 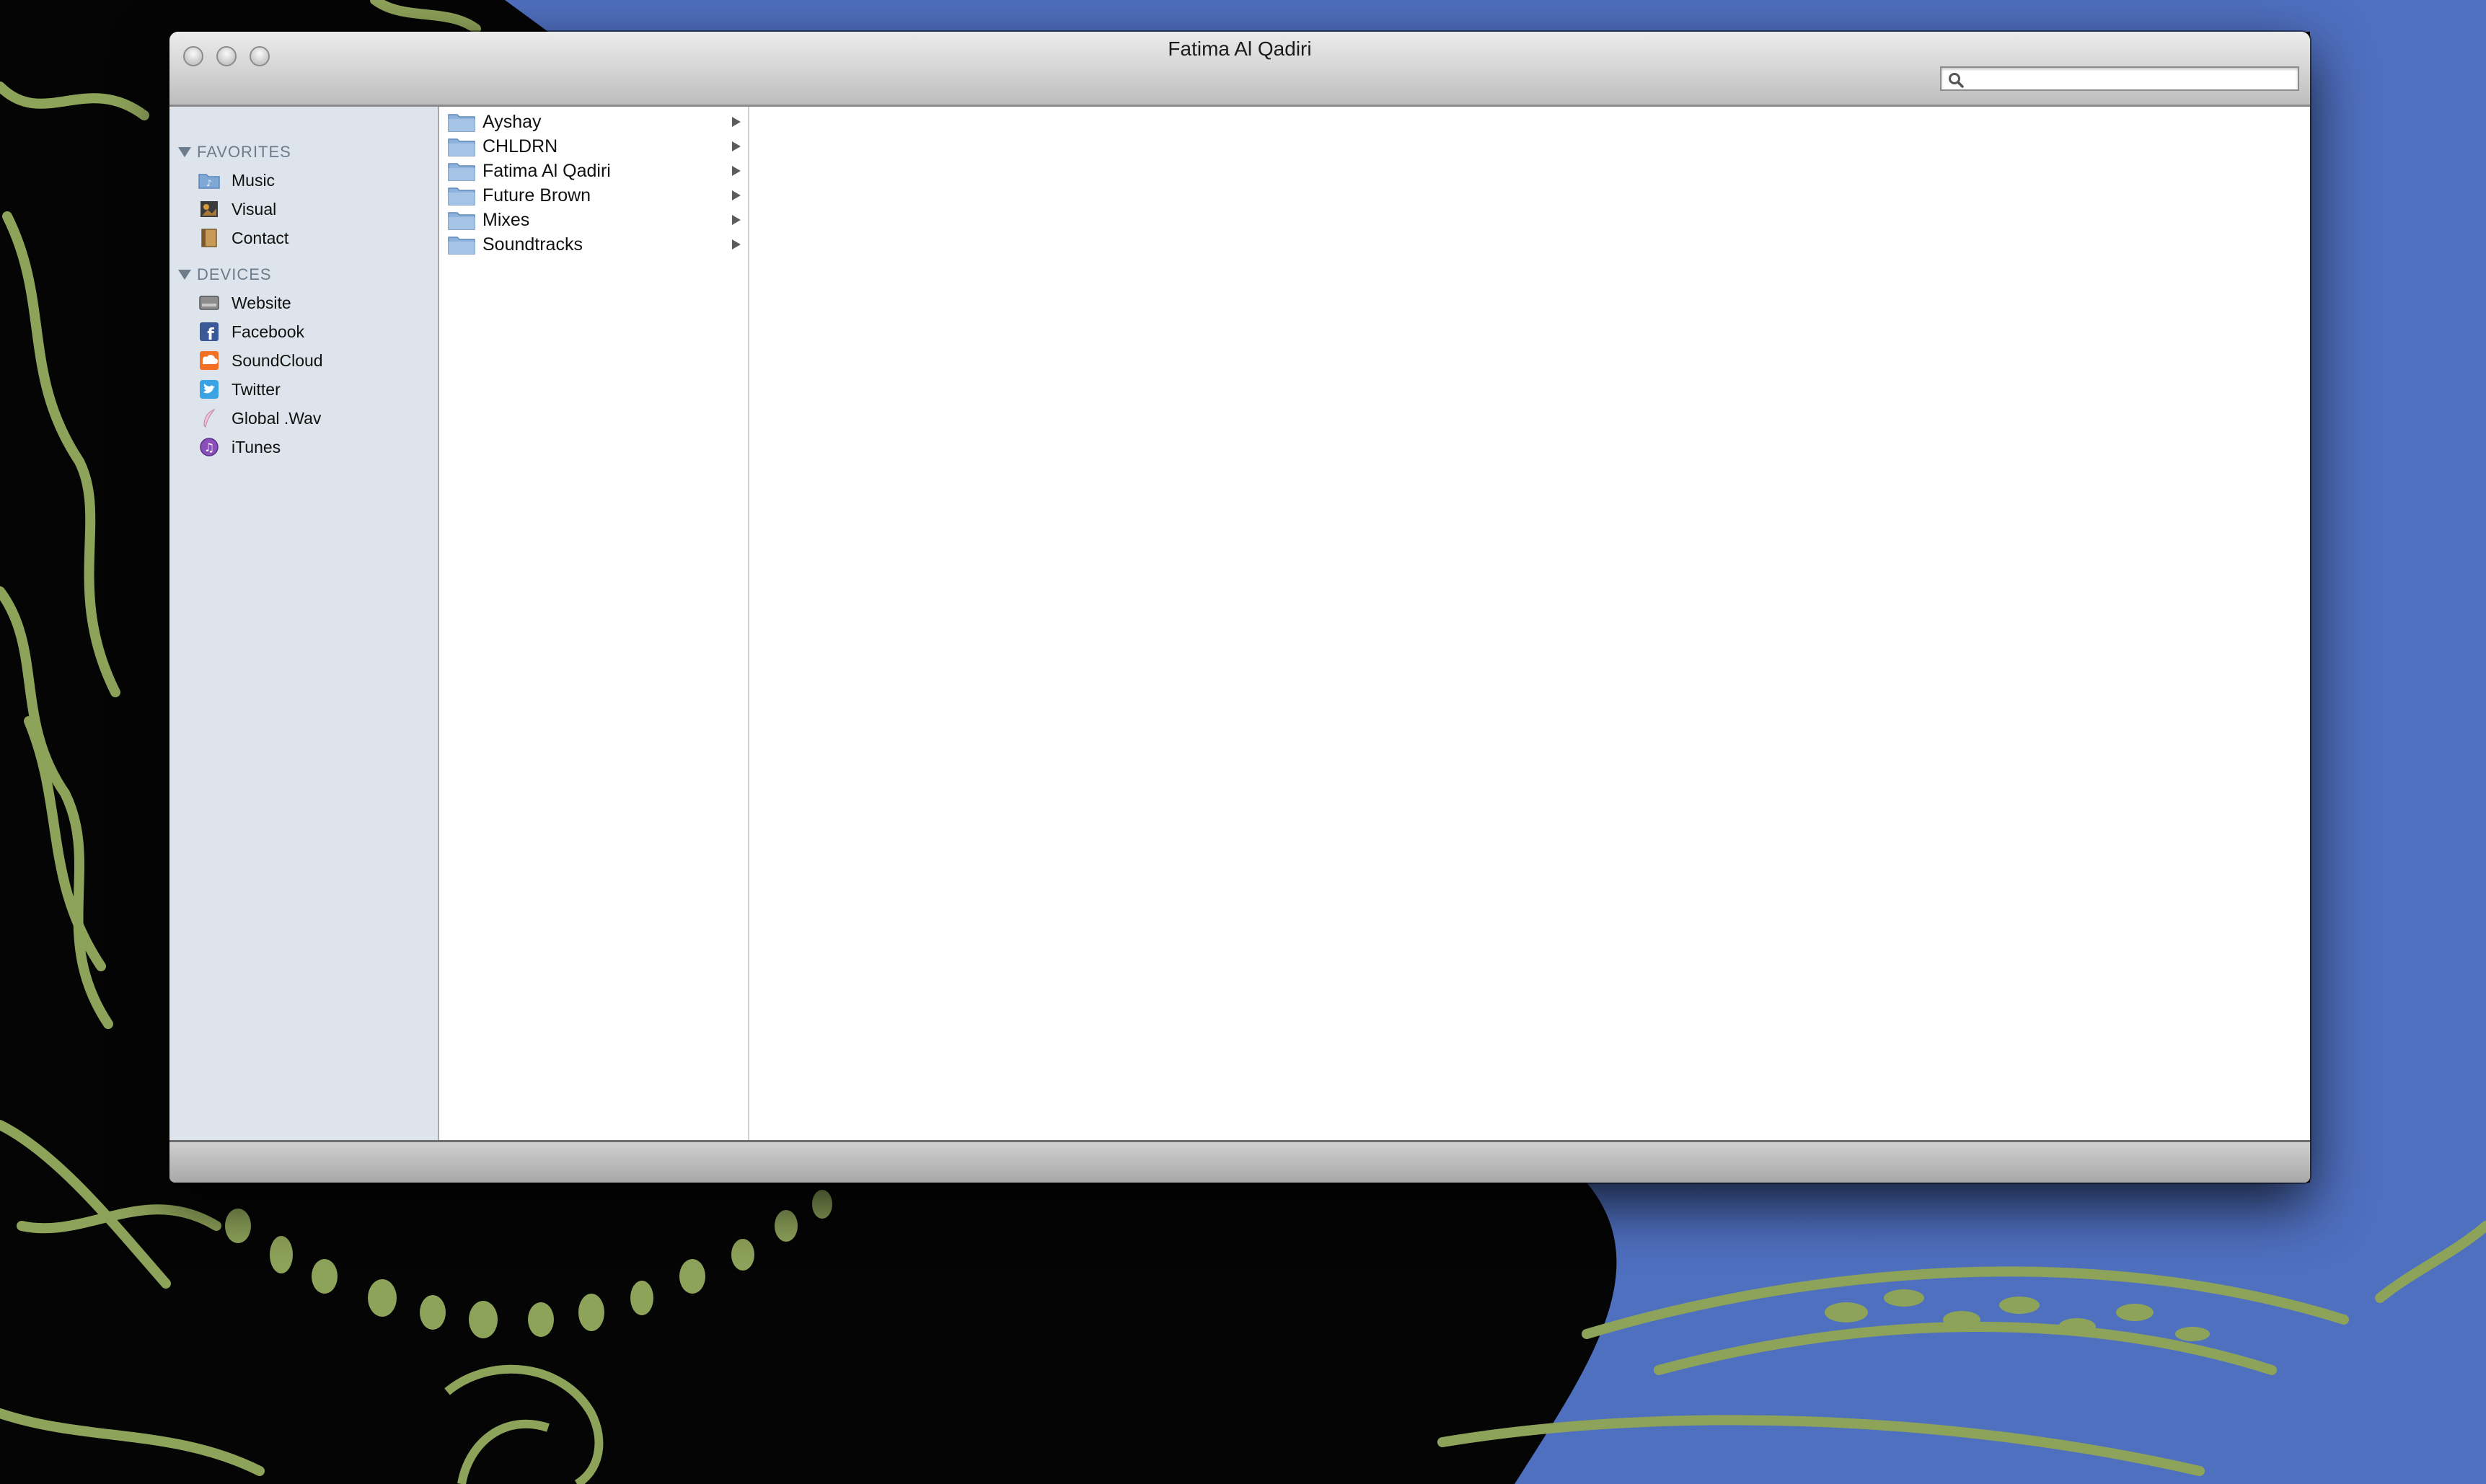 What do you see at coordinates (255, 209) in the screenshot?
I see `sidebar-item-label: Visual` at bounding box center [255, 209].